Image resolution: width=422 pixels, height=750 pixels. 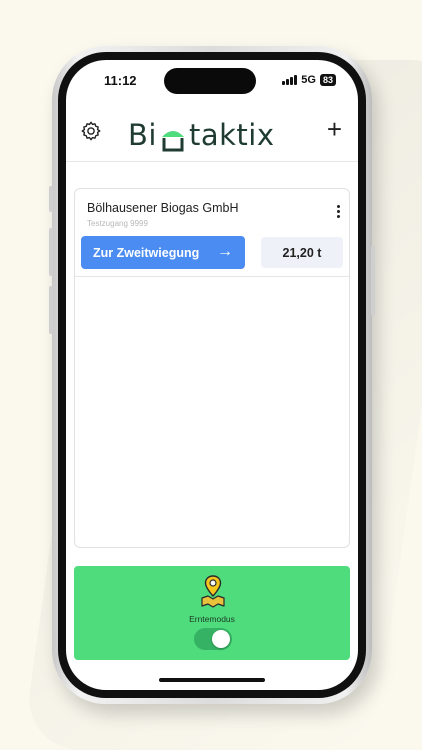 What do you see at coordinates (212, 613) in the screenshot?
I see `harvest-mode-panel: Erntemodus` at bounding box center [212, 613].